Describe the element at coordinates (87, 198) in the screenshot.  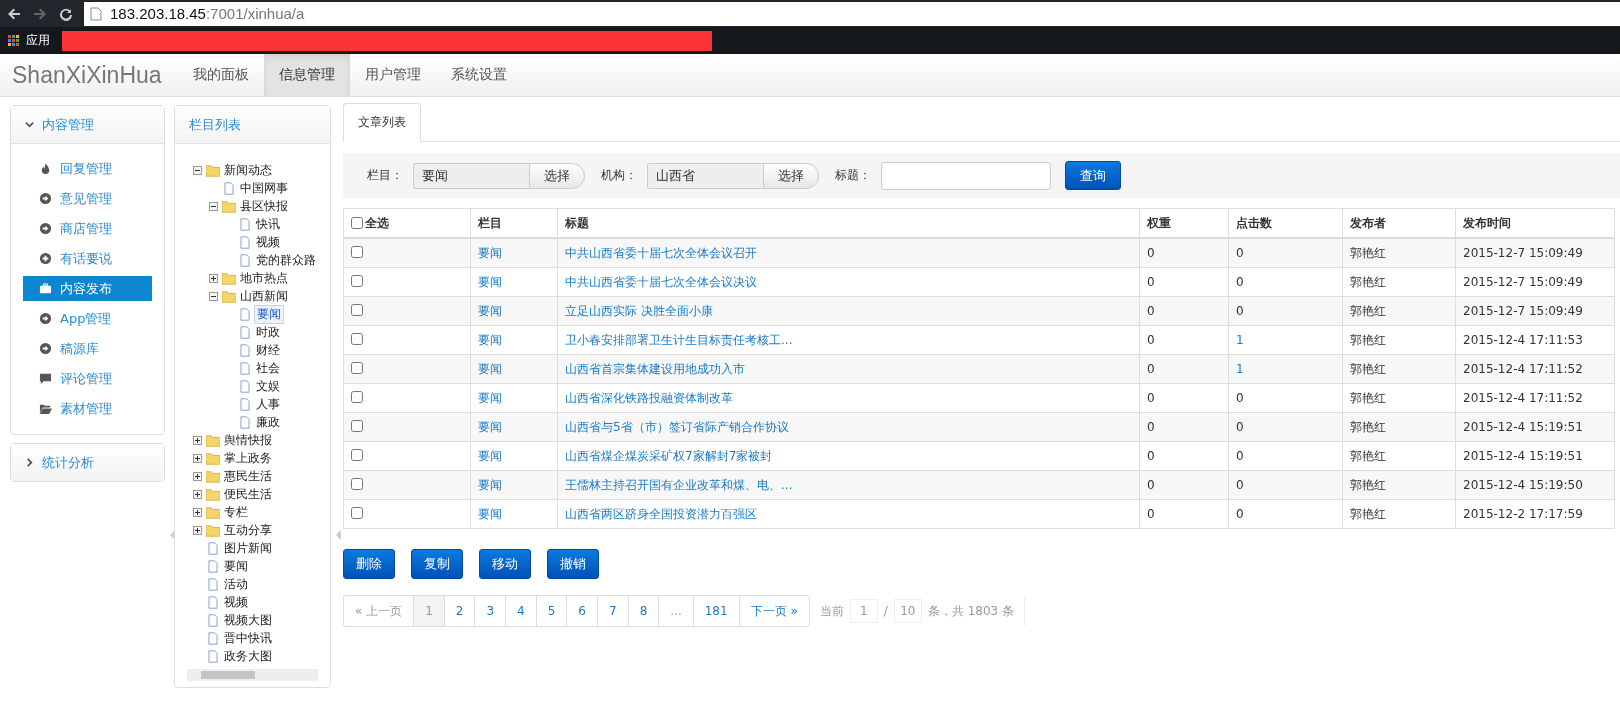
I see `sidebar-item: 意见管理` at that location.